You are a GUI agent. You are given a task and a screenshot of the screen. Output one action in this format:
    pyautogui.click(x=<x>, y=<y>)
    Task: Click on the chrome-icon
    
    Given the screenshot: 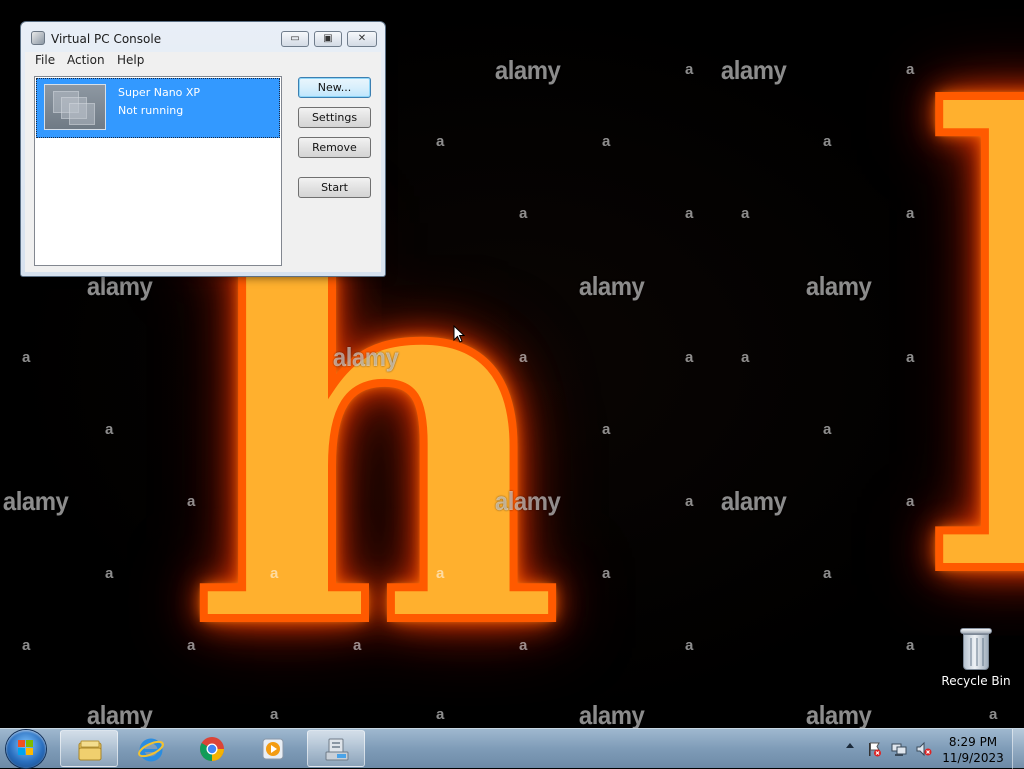 What is the action you would take?
    pyautogui.click(x=212, y=749)
    